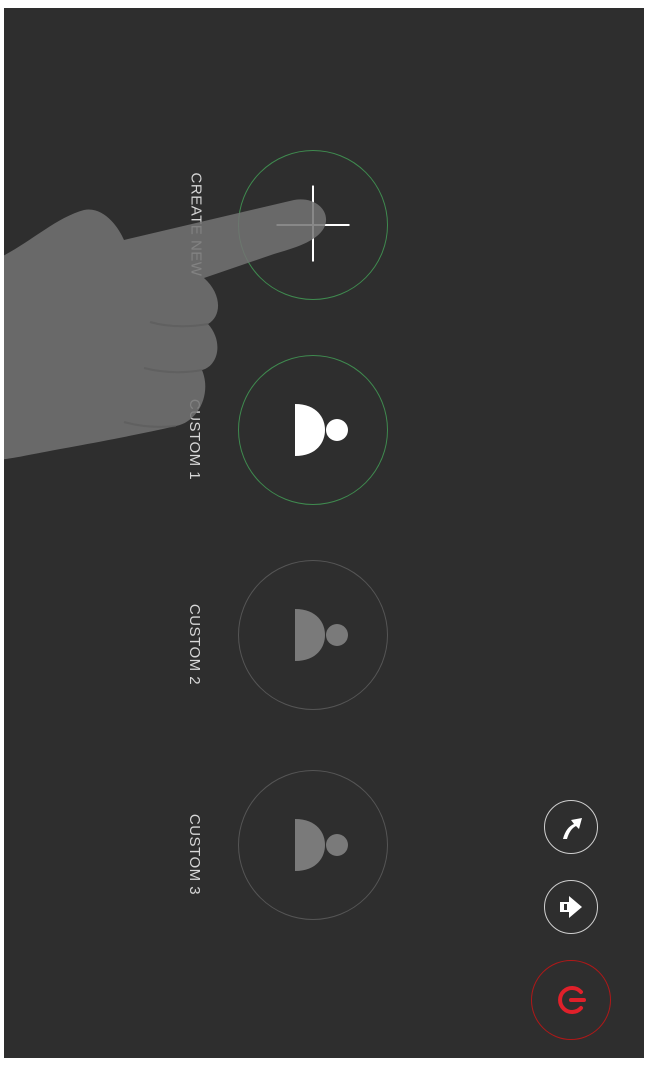 Image resolution: width=651 pixels, height=1068 pixels. I want to click on arrow-right-button, so click(571, 907).